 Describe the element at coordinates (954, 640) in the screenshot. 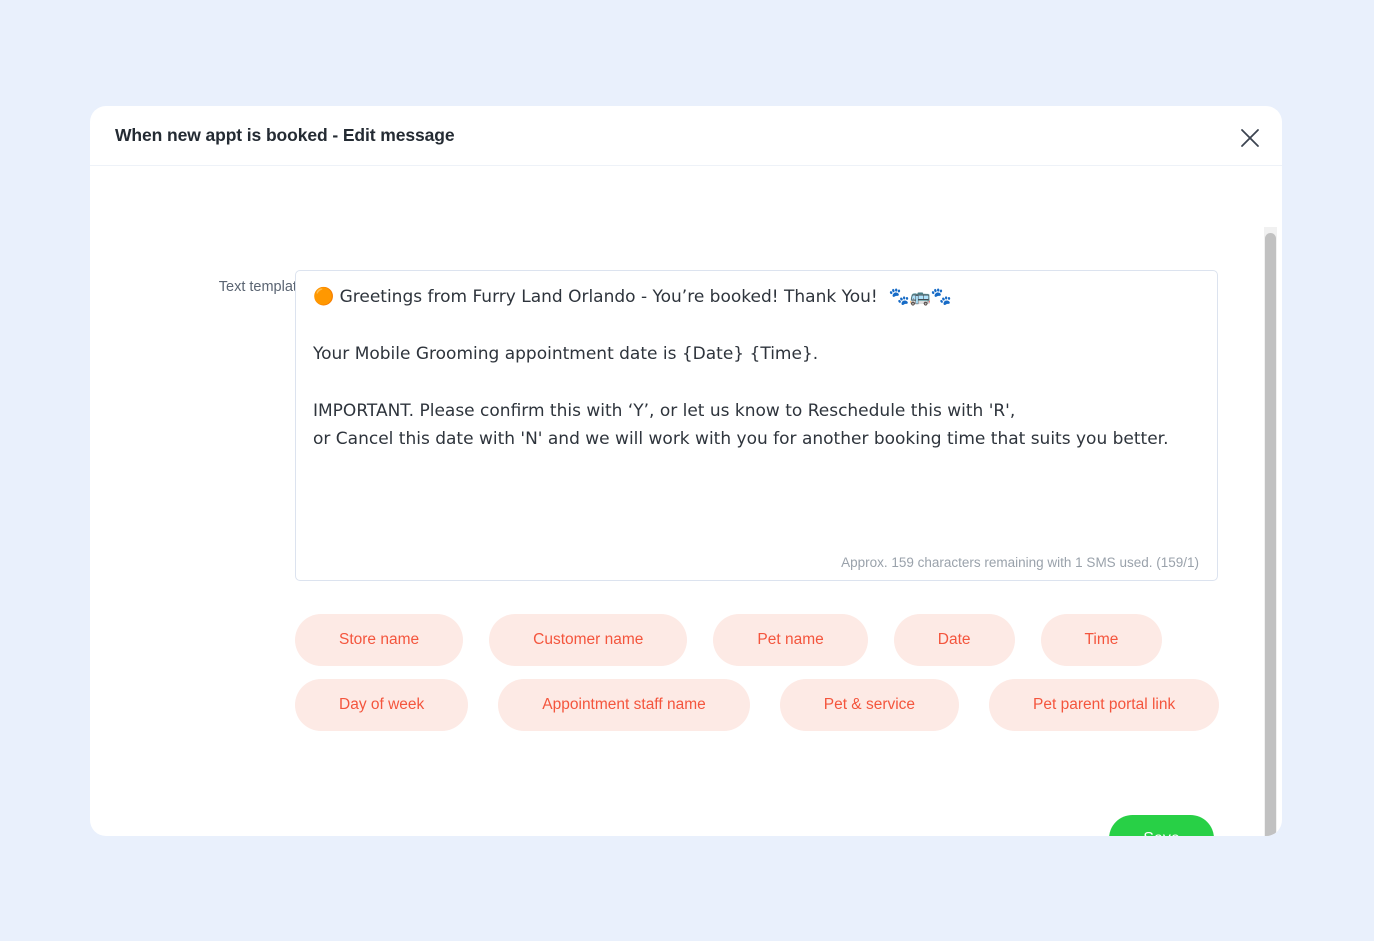

I see `token-chip-date: Date` at that location.